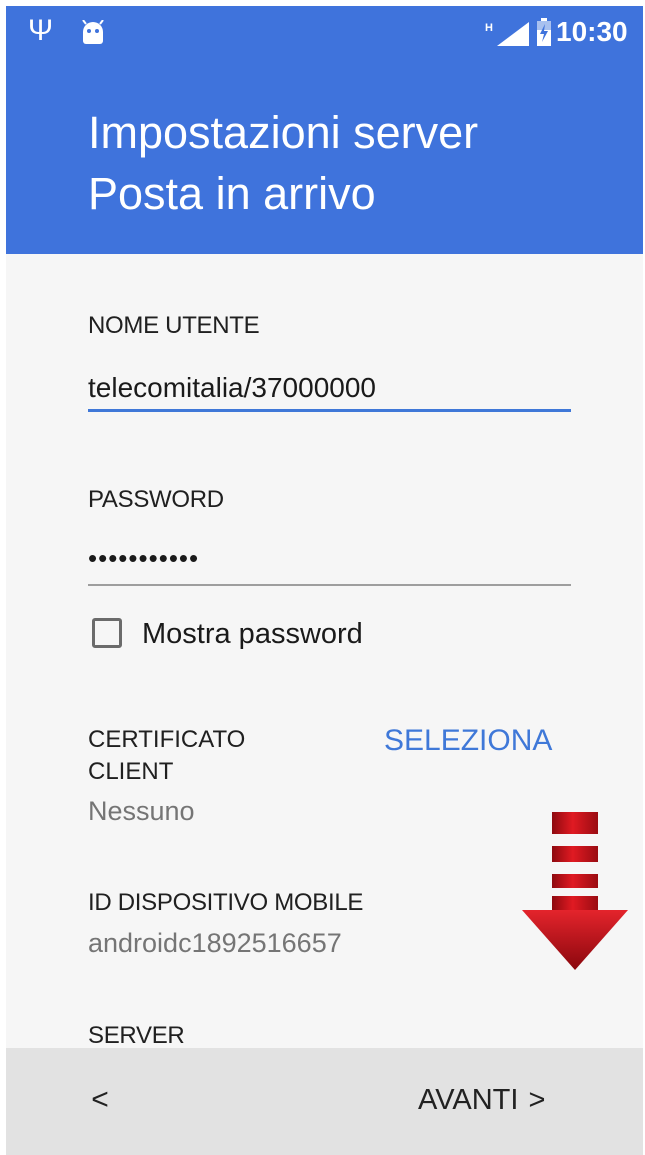 This screenshot has width=645, height=1155. I want to click on down-arrow-icon, so click(575, 891).